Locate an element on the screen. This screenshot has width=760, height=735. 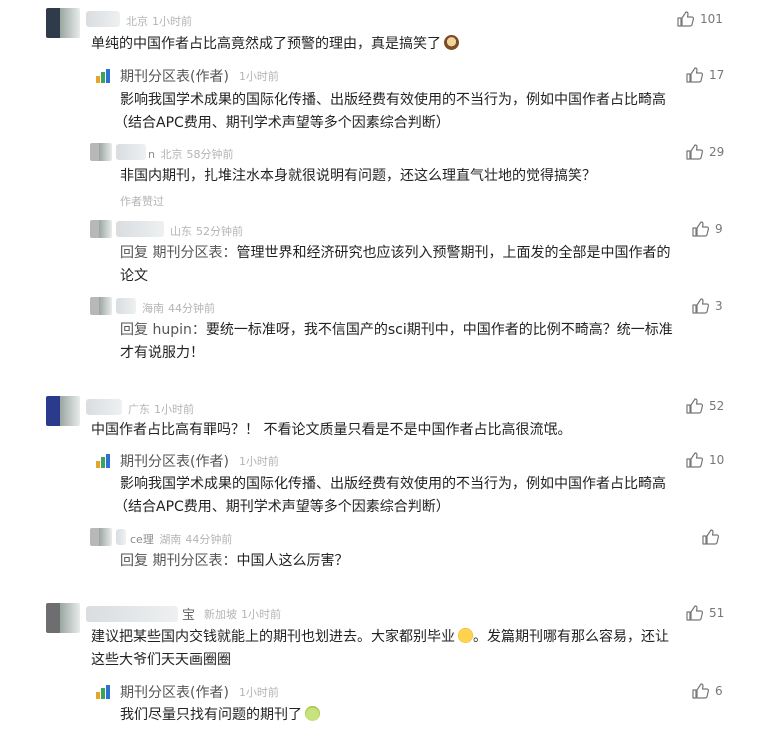
reply-time: 52分钟前 is located at coordinates (219, 231).